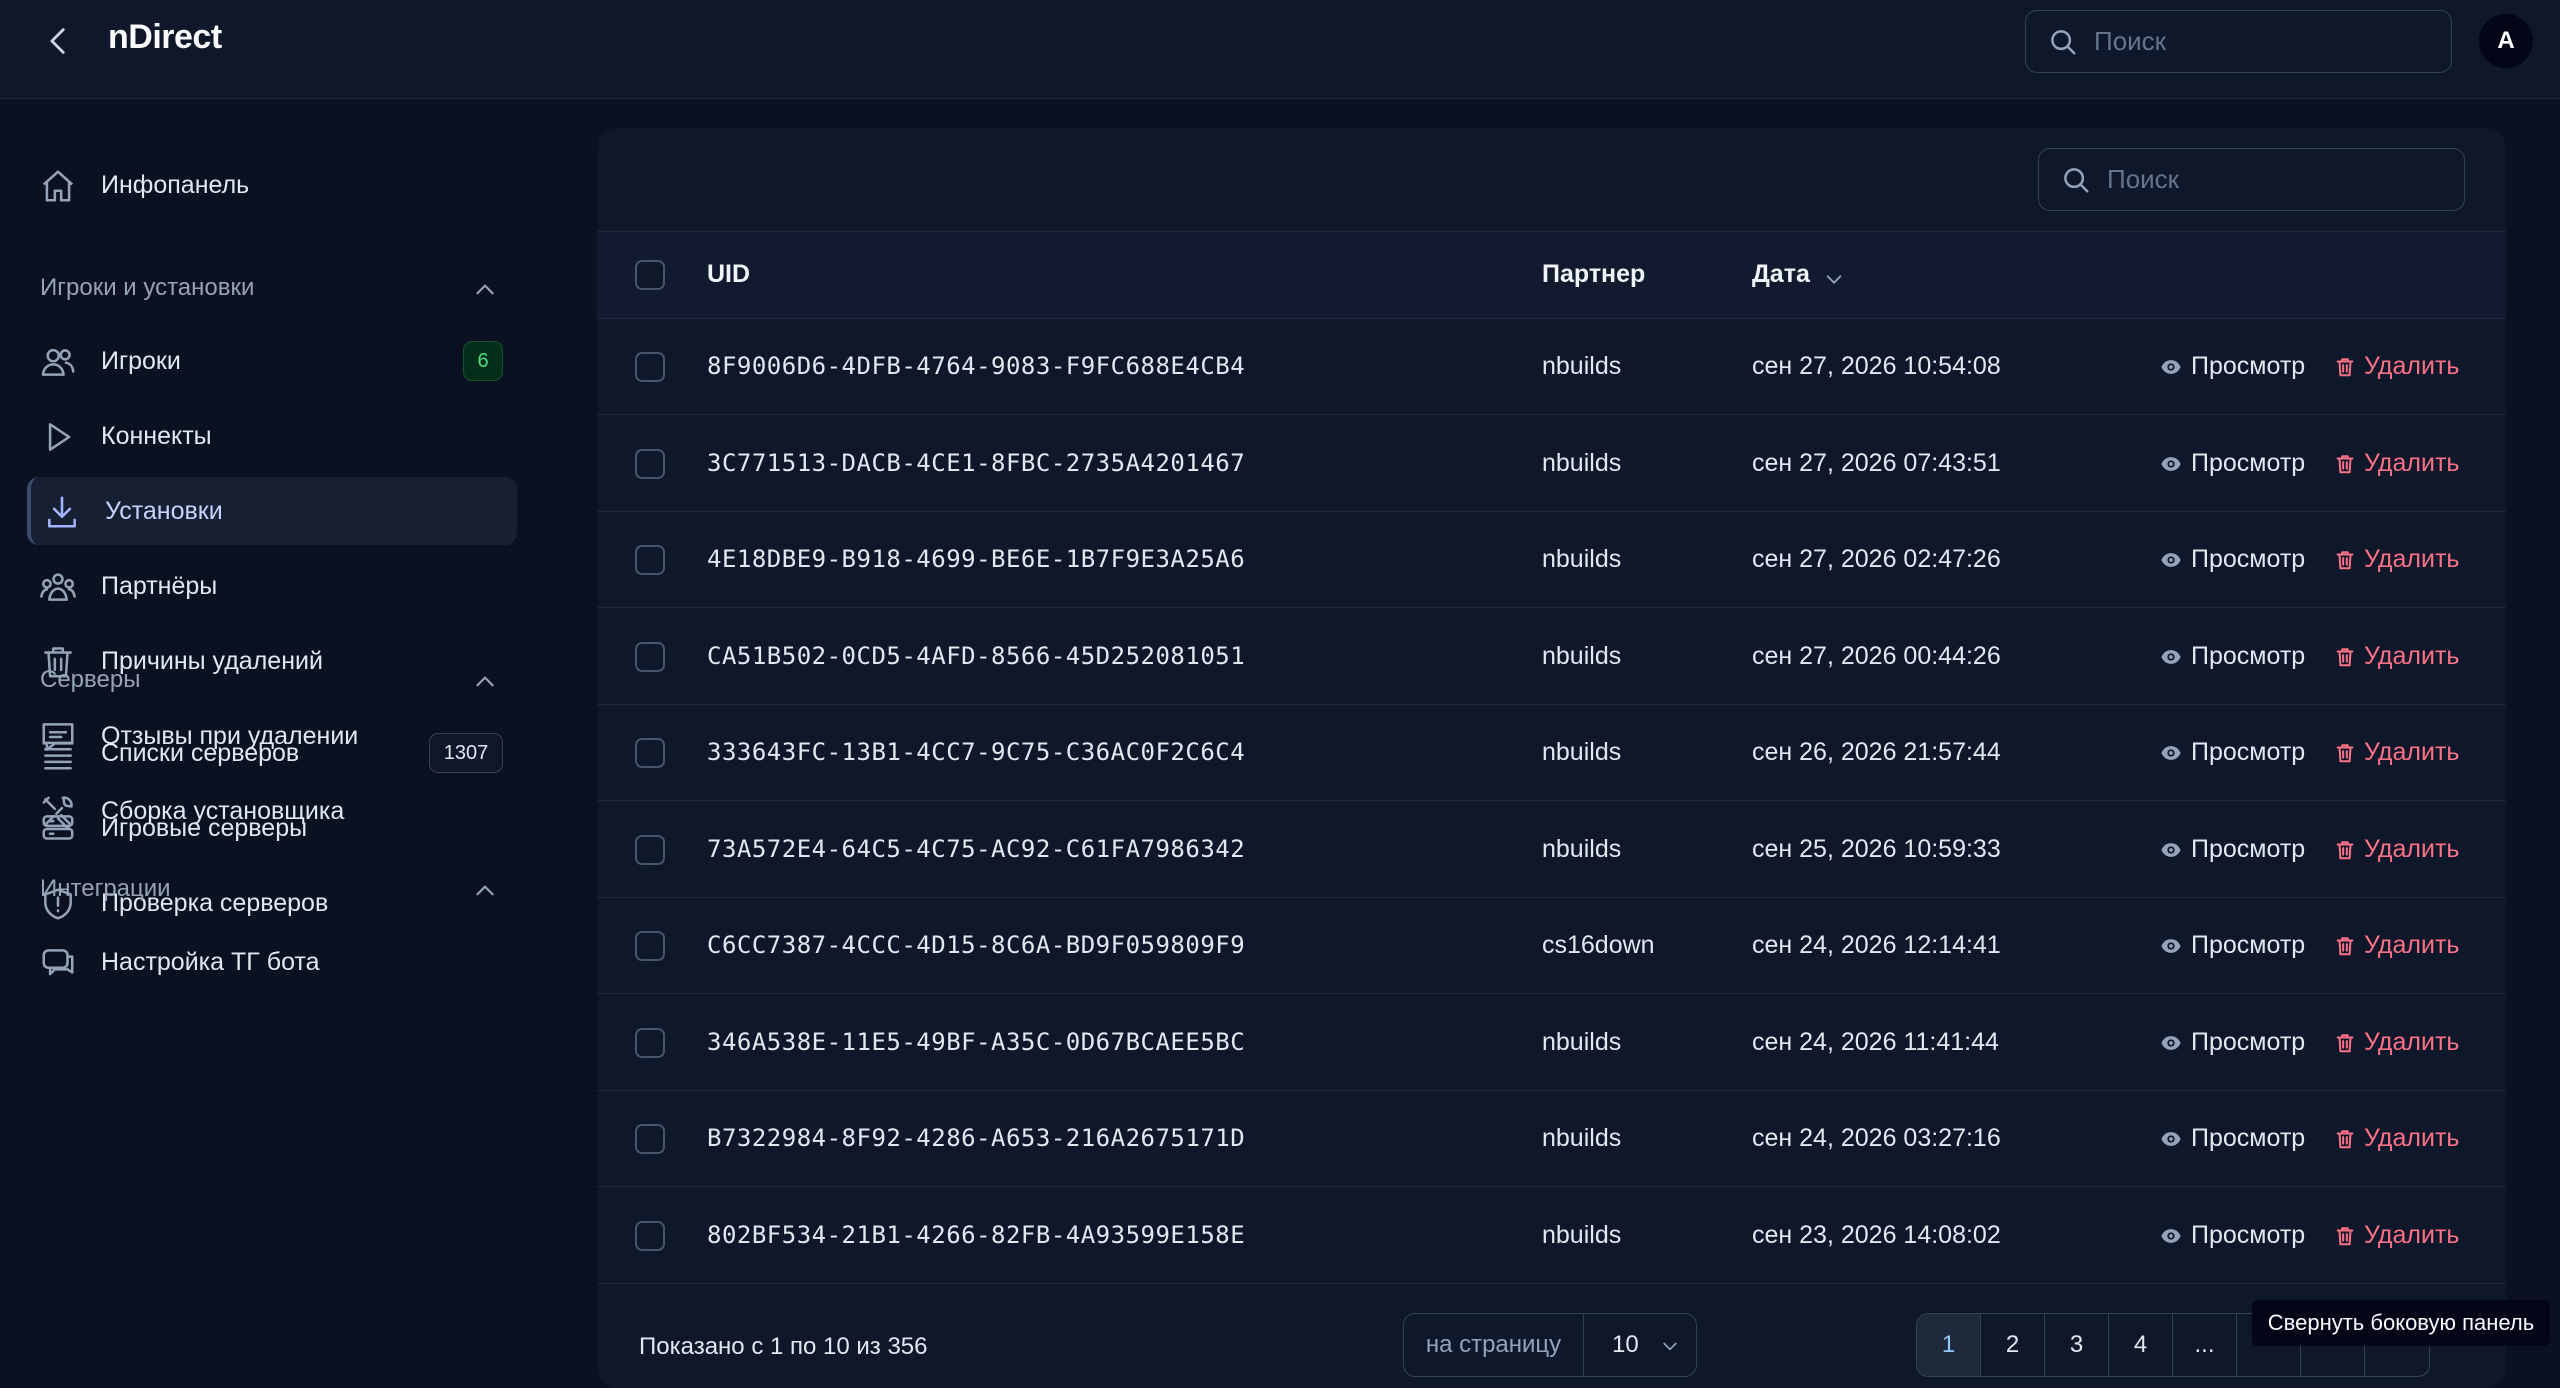 The width and height of the screenshot is (2560, 1388). I want to click on sidebar-item-0-0: Игроки 6, so click(272, 361).